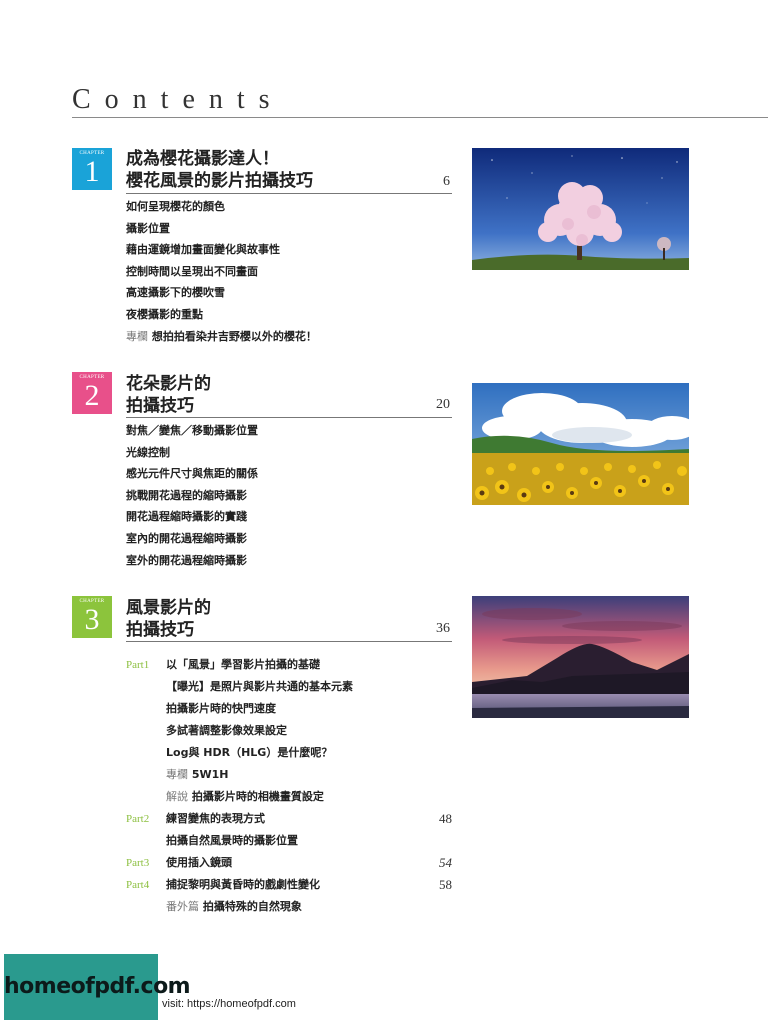  Describe the element at coordinates (443, 628) in the screenshot. I see `chapter-3-page: 36` at that location.